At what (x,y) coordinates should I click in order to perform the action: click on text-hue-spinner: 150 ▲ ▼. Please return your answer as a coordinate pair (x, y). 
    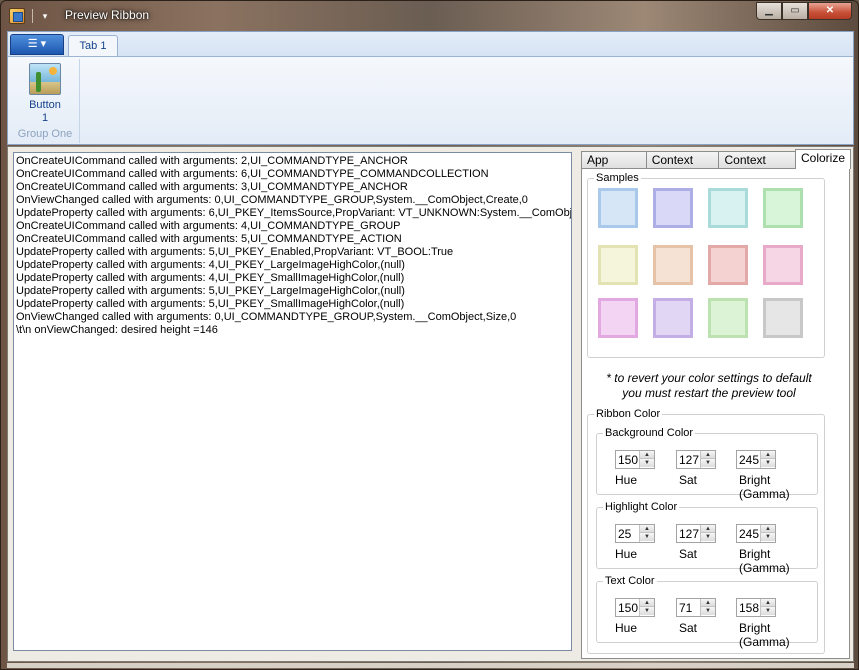
    Looking at the image, I should click on (635, 607).